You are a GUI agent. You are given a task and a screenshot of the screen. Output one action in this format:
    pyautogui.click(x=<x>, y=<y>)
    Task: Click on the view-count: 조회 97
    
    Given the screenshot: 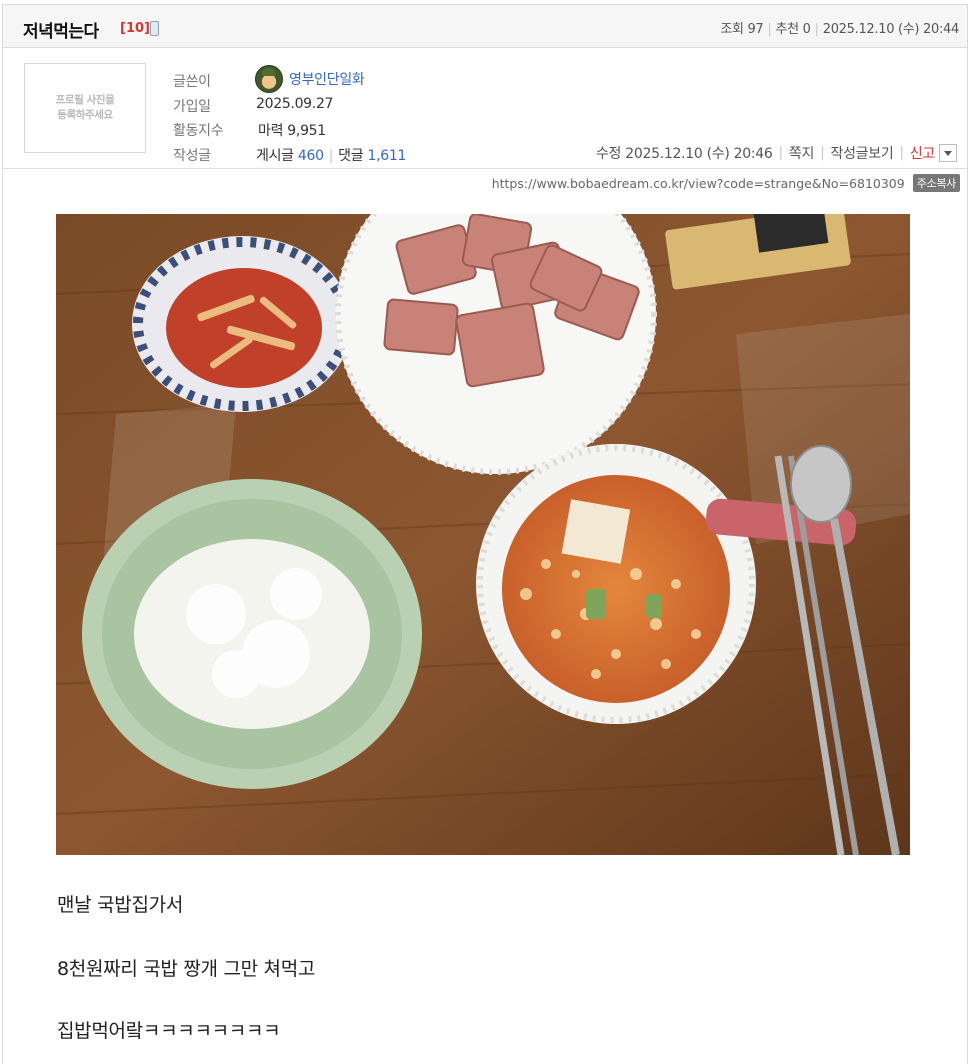 What is the action you would take?
    pyautogui.click(x=742, y=29)
    